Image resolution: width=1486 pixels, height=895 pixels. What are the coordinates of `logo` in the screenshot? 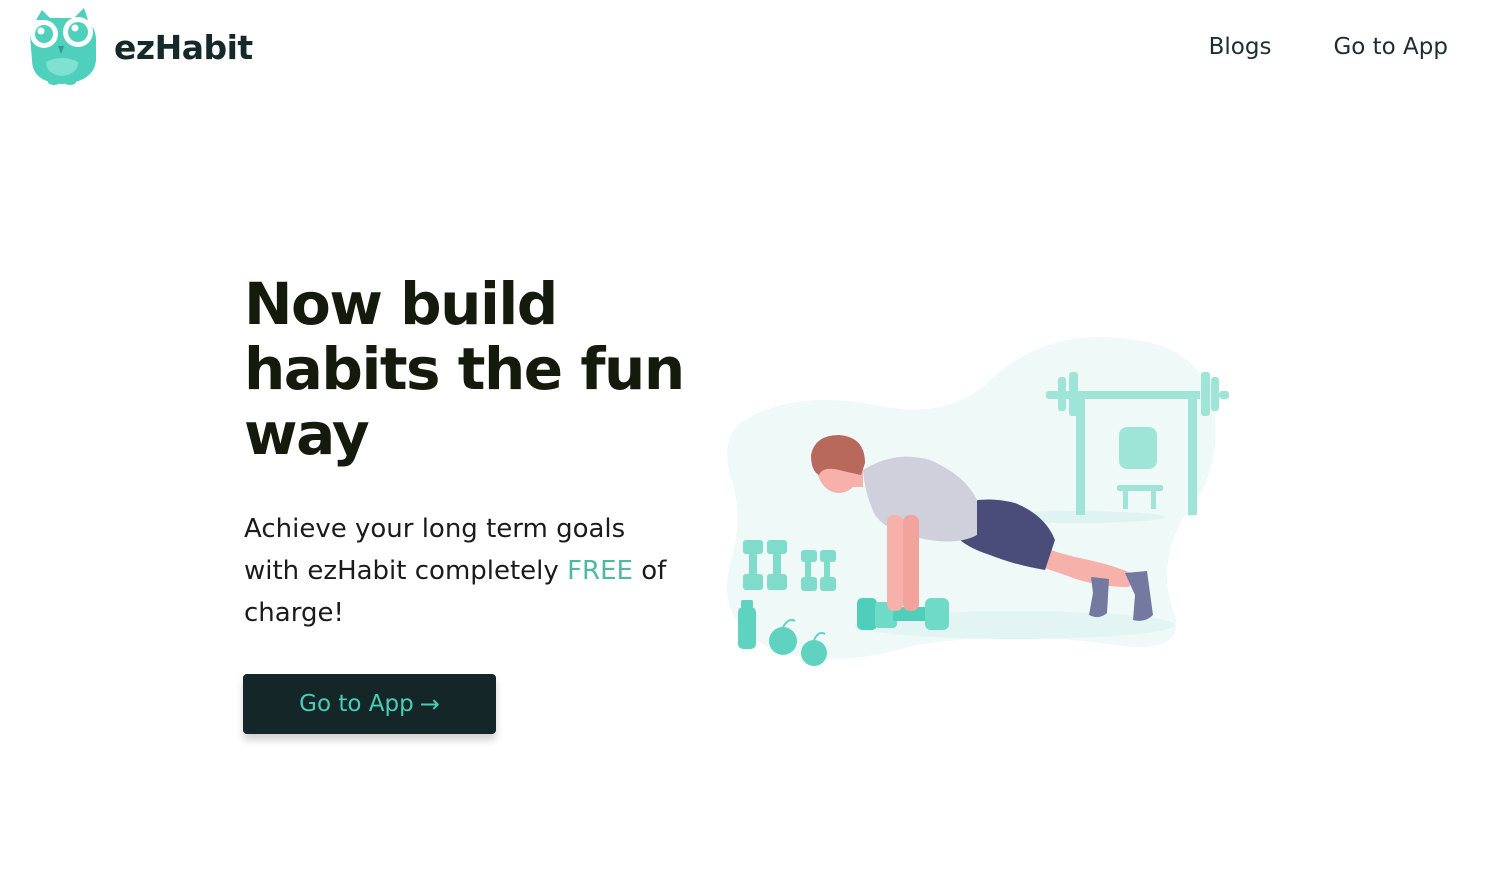 It's located at (62, 46).